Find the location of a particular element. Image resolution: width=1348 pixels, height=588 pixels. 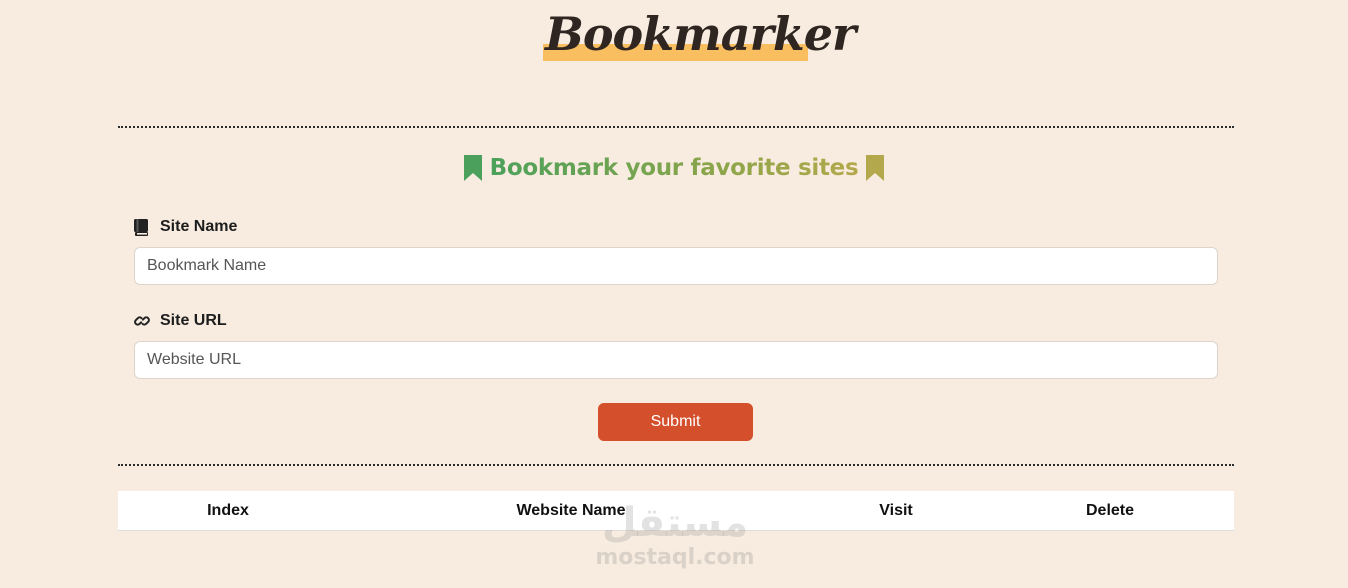

submit-button: Submit is located at coordinates (675, 422).